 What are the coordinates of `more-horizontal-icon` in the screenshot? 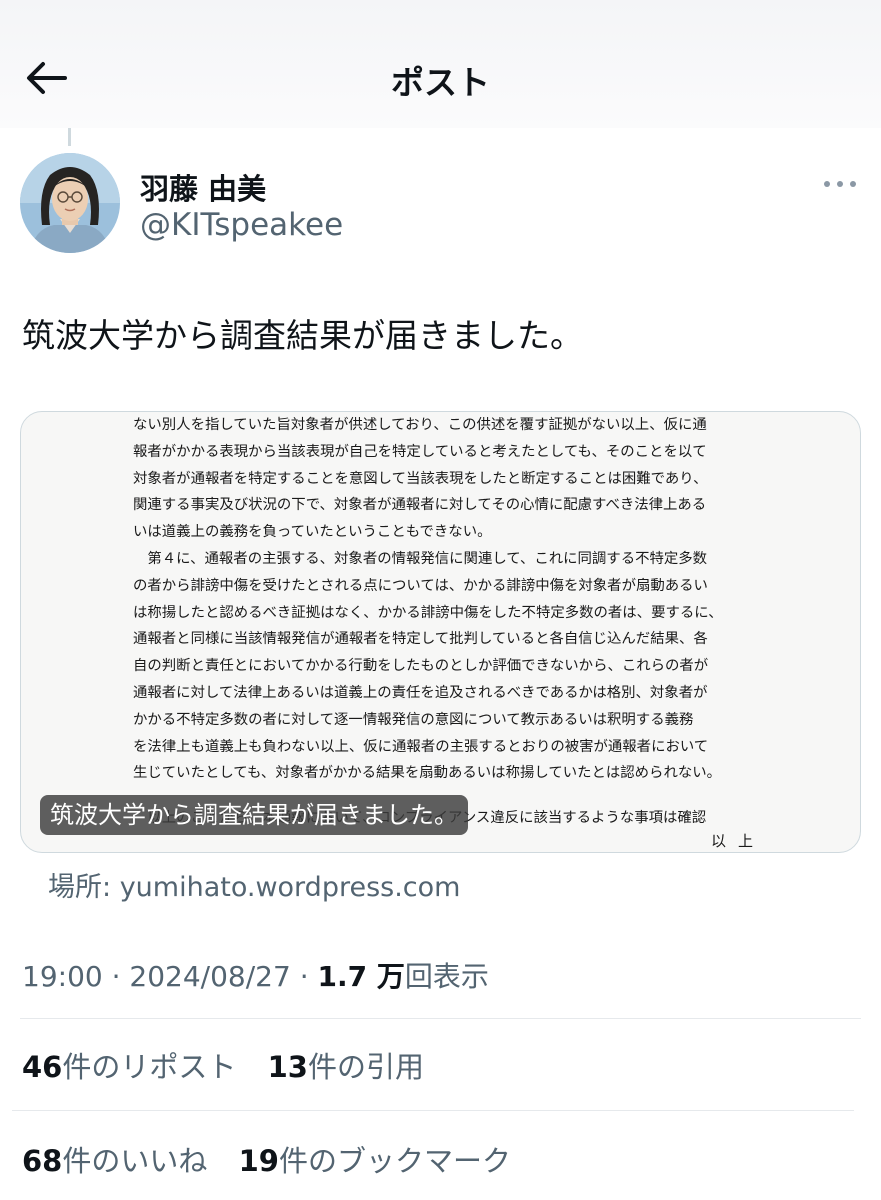 It's located at (840, 184).